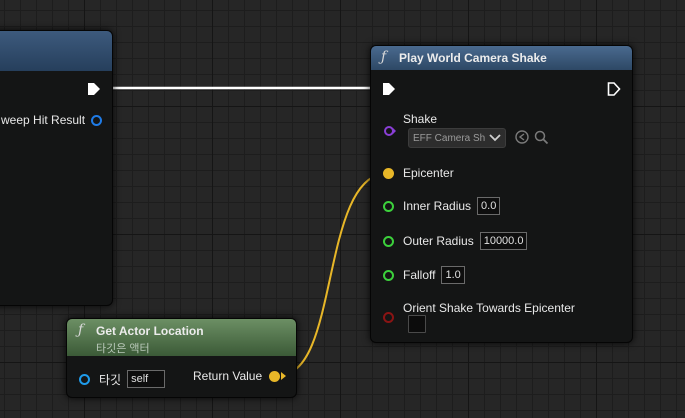  What do you see at coordinates (56, 168) in the screenshot?
I see `partial-left-node: weep Hit Result` at bounding box center [56, 168].